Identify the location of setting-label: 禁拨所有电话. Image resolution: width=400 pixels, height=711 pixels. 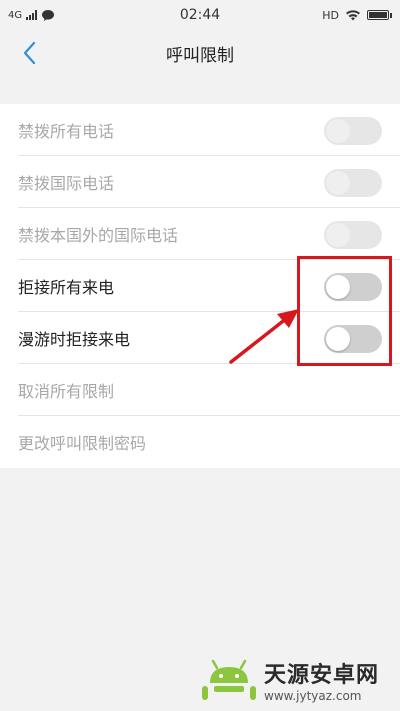
(66, 131).